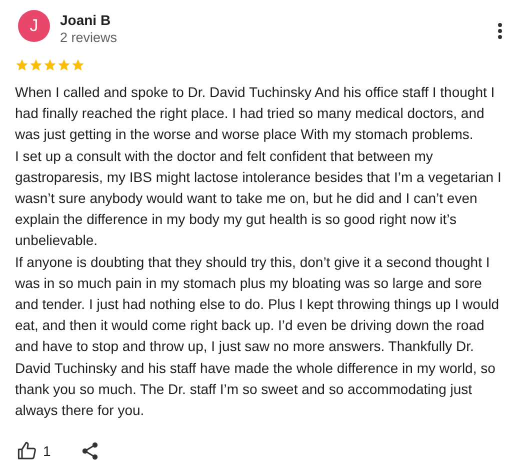  What do you see at coordinates (47, 451) in the screenshot?
I see `like-count: 1` at bounding box center [47, 451].